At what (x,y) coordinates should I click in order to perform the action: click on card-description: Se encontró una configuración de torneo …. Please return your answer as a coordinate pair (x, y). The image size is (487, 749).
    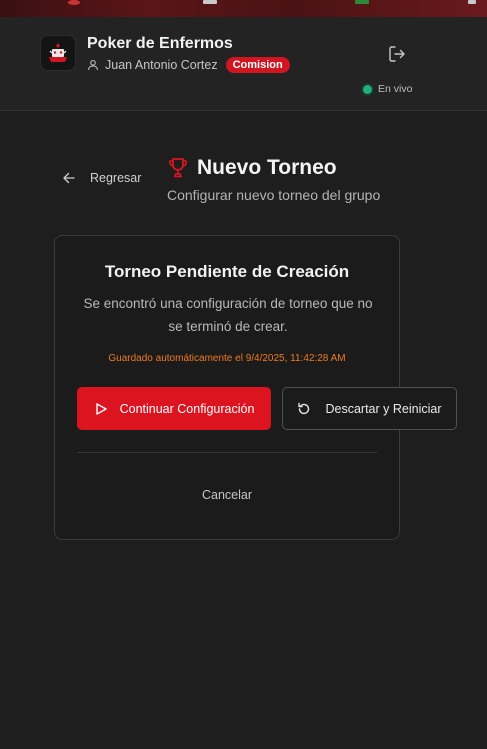
    Looking at the image, I should click on (228, 315).